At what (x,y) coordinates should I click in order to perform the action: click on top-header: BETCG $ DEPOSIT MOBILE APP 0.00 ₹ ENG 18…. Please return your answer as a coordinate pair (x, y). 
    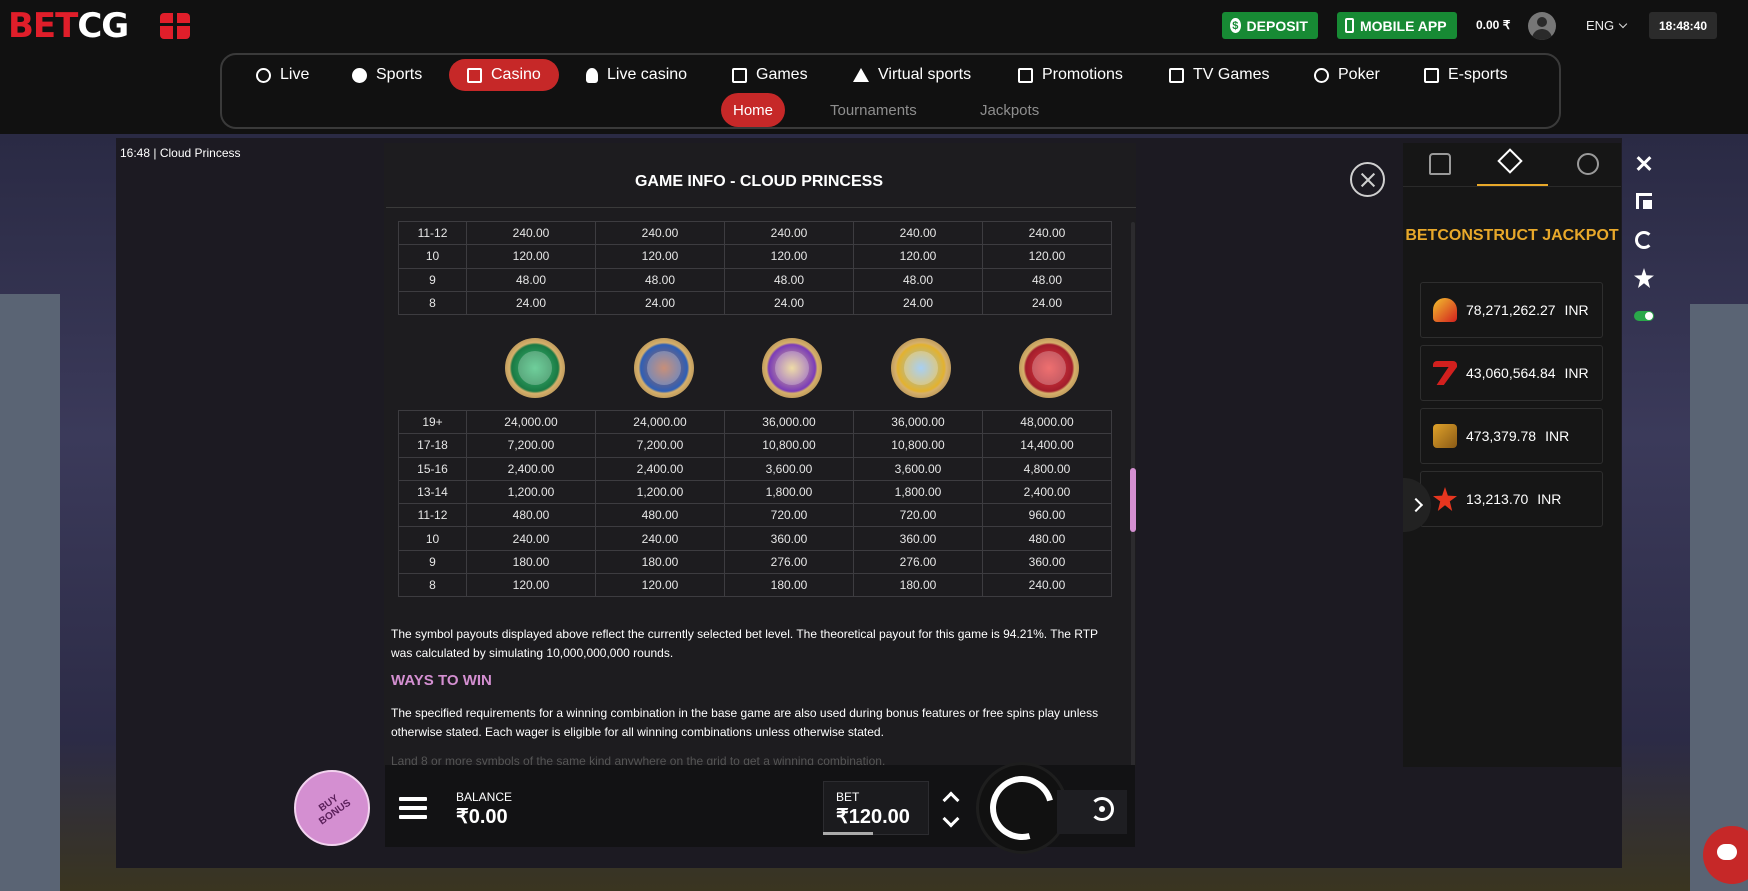
    Looking at the image, I should click on (874, 26).